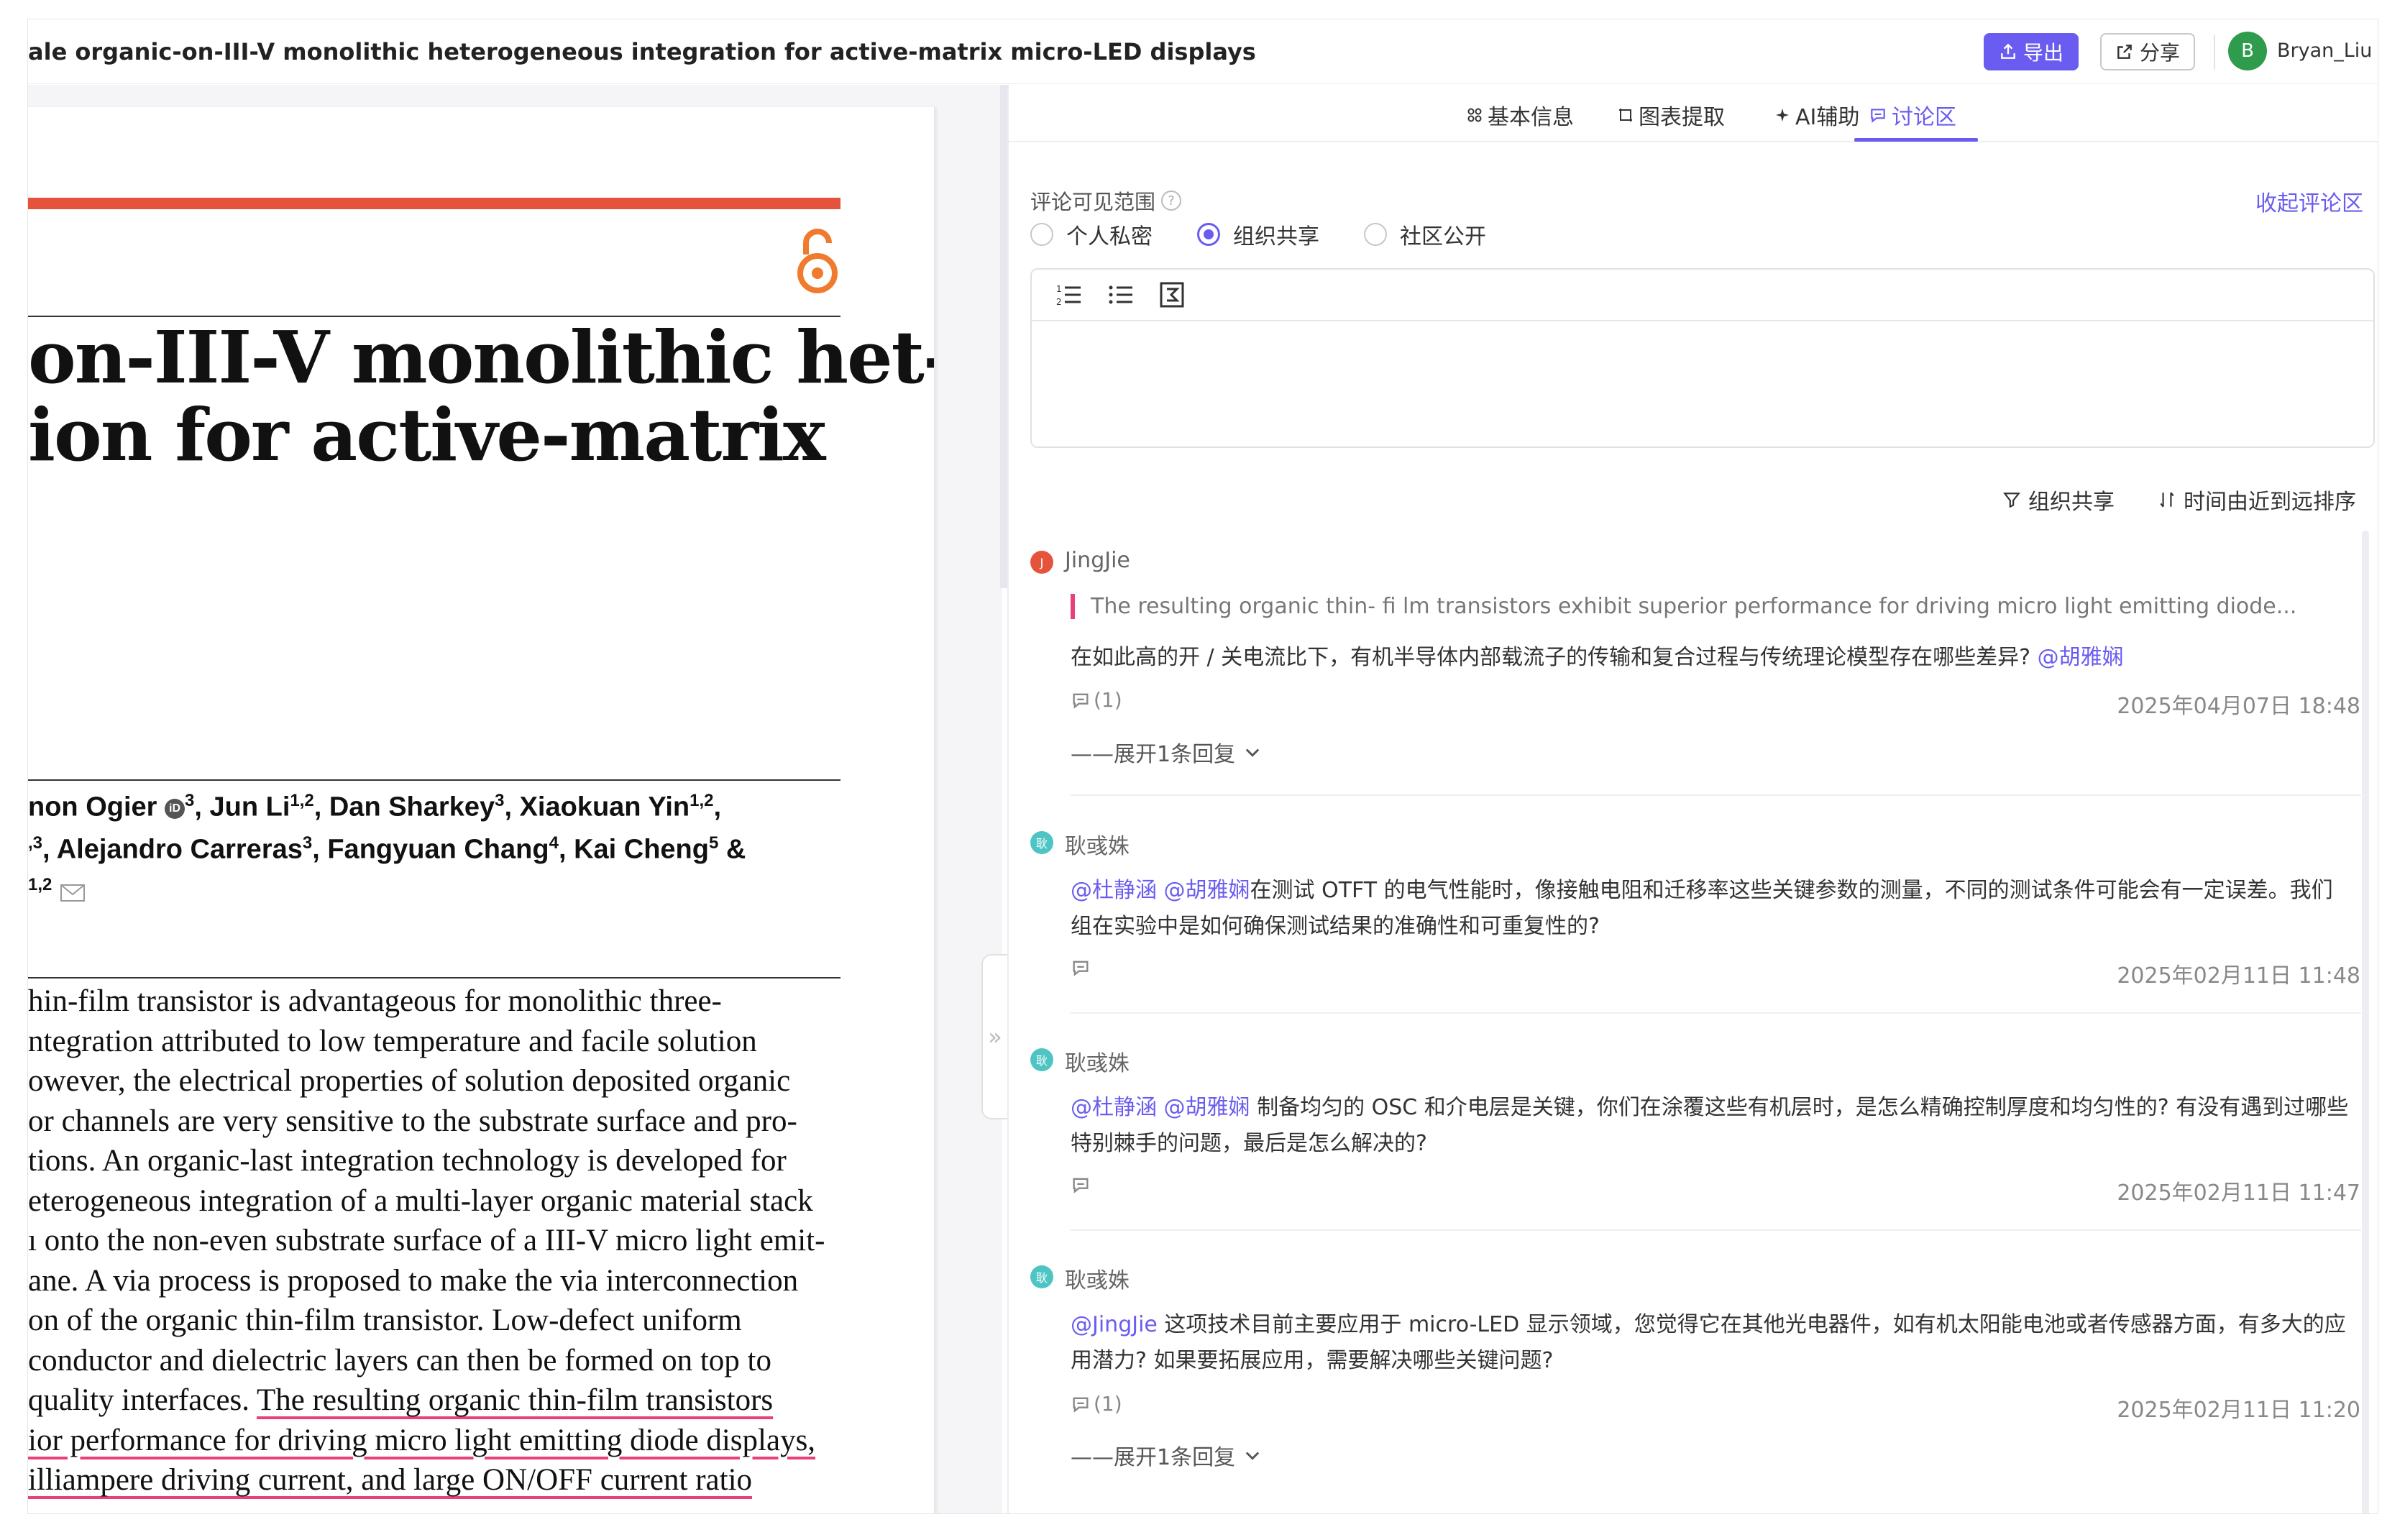  Describe the element at coordinates (2365, 1022) in the screenshot. I see `comments-scrollbar` at that location.